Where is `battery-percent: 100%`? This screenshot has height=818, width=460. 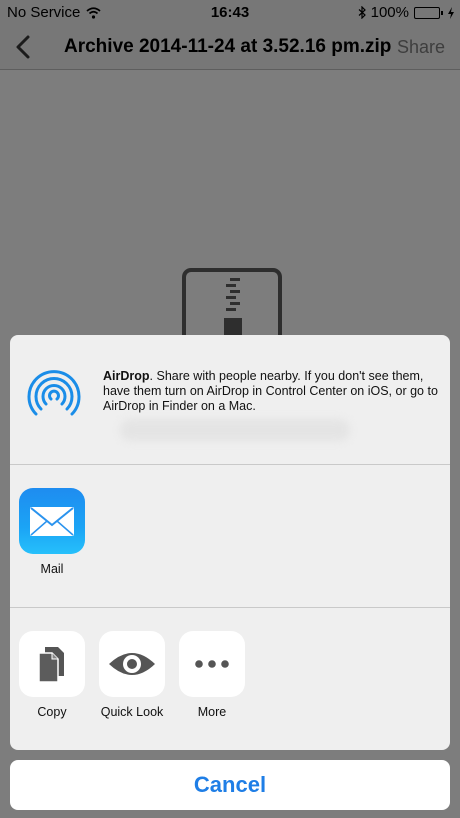
battery-percent: 100% is located at coordinates (389, 12).